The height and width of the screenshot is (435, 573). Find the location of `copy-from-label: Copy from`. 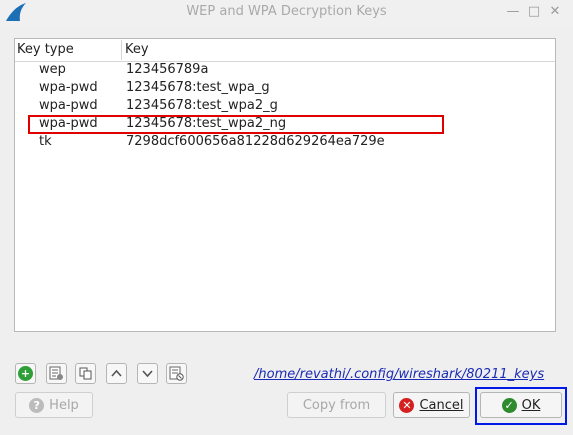

copy-from-label: Copy from is located at coordinates (336, 405).